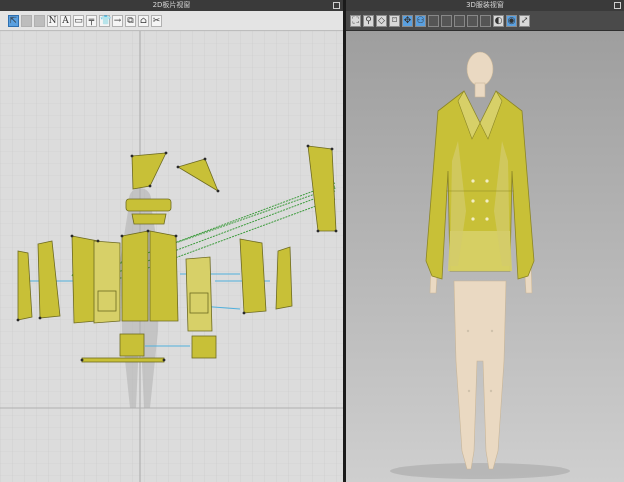 The height and width of the screenshot is (482, 624). What do you see at coordinates (381, 20) in the screenshot?
I see `fold-icon: ◇` at bounding box center [381, 20].